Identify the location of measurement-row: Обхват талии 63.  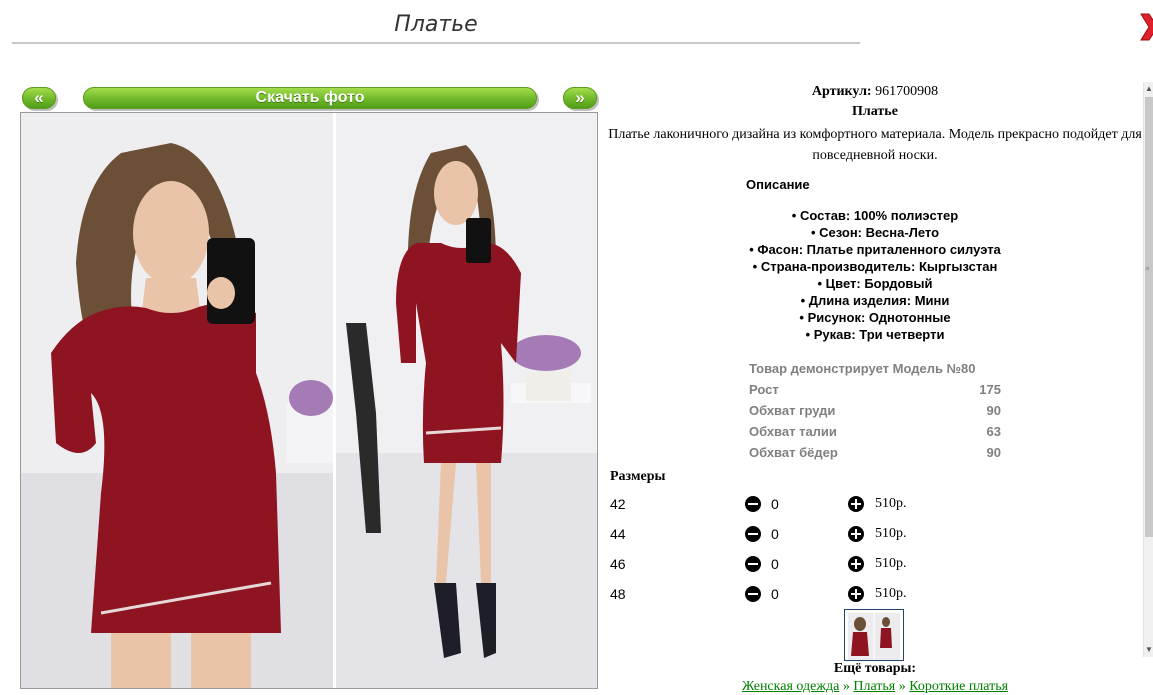
(875, 431).